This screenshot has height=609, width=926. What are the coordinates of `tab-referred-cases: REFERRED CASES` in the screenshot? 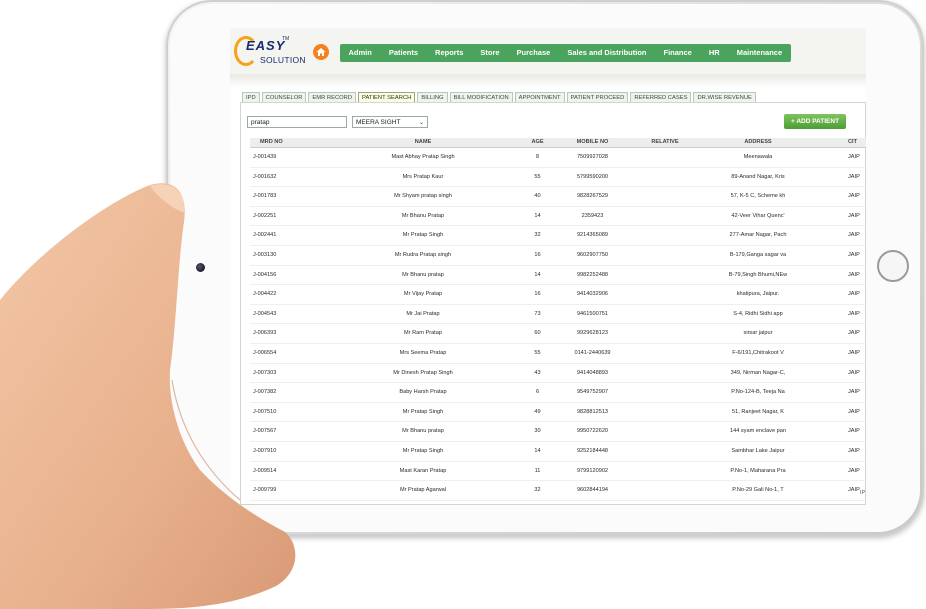 It's located at (661, 97).